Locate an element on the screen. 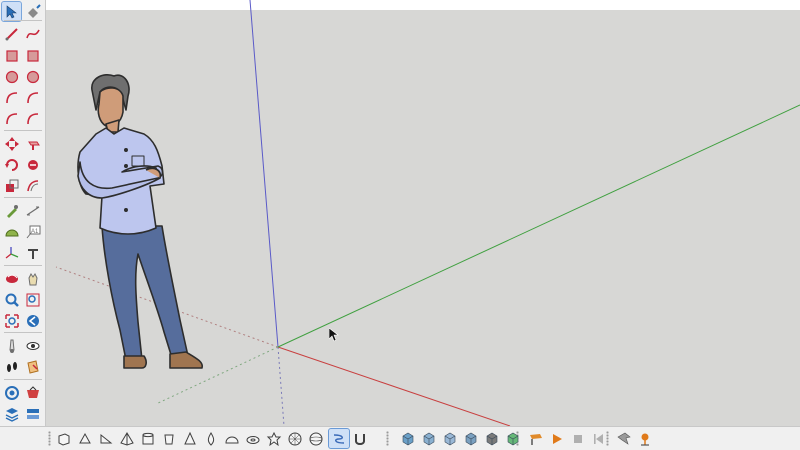 This screenshot has width=800, height=450. offset-tool-button is located at coordinates (32, 185).